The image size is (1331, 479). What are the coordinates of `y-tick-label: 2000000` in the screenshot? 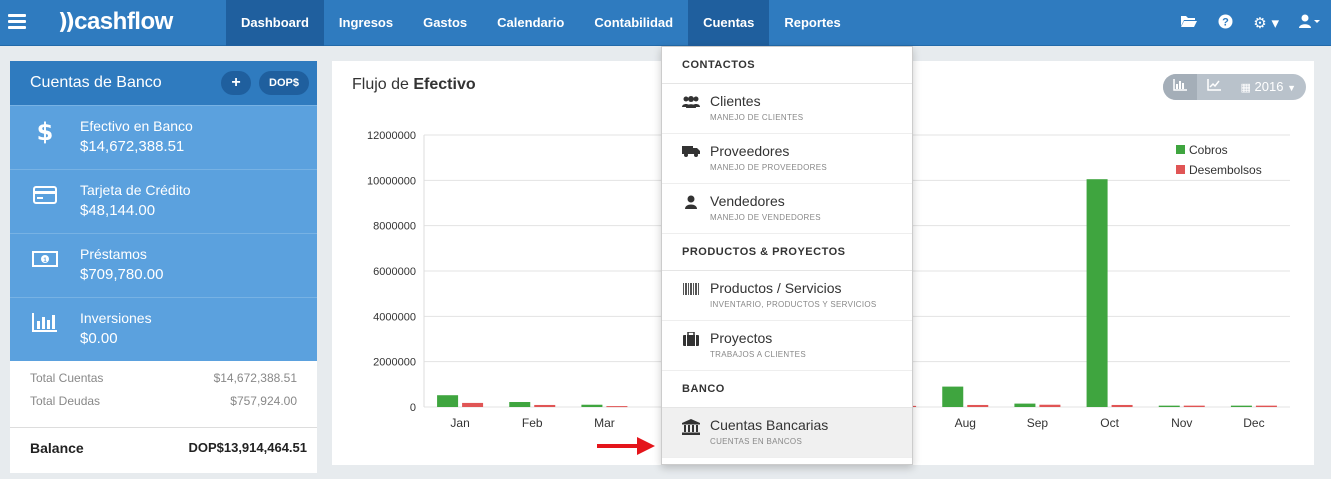 It's located at (394, 363).